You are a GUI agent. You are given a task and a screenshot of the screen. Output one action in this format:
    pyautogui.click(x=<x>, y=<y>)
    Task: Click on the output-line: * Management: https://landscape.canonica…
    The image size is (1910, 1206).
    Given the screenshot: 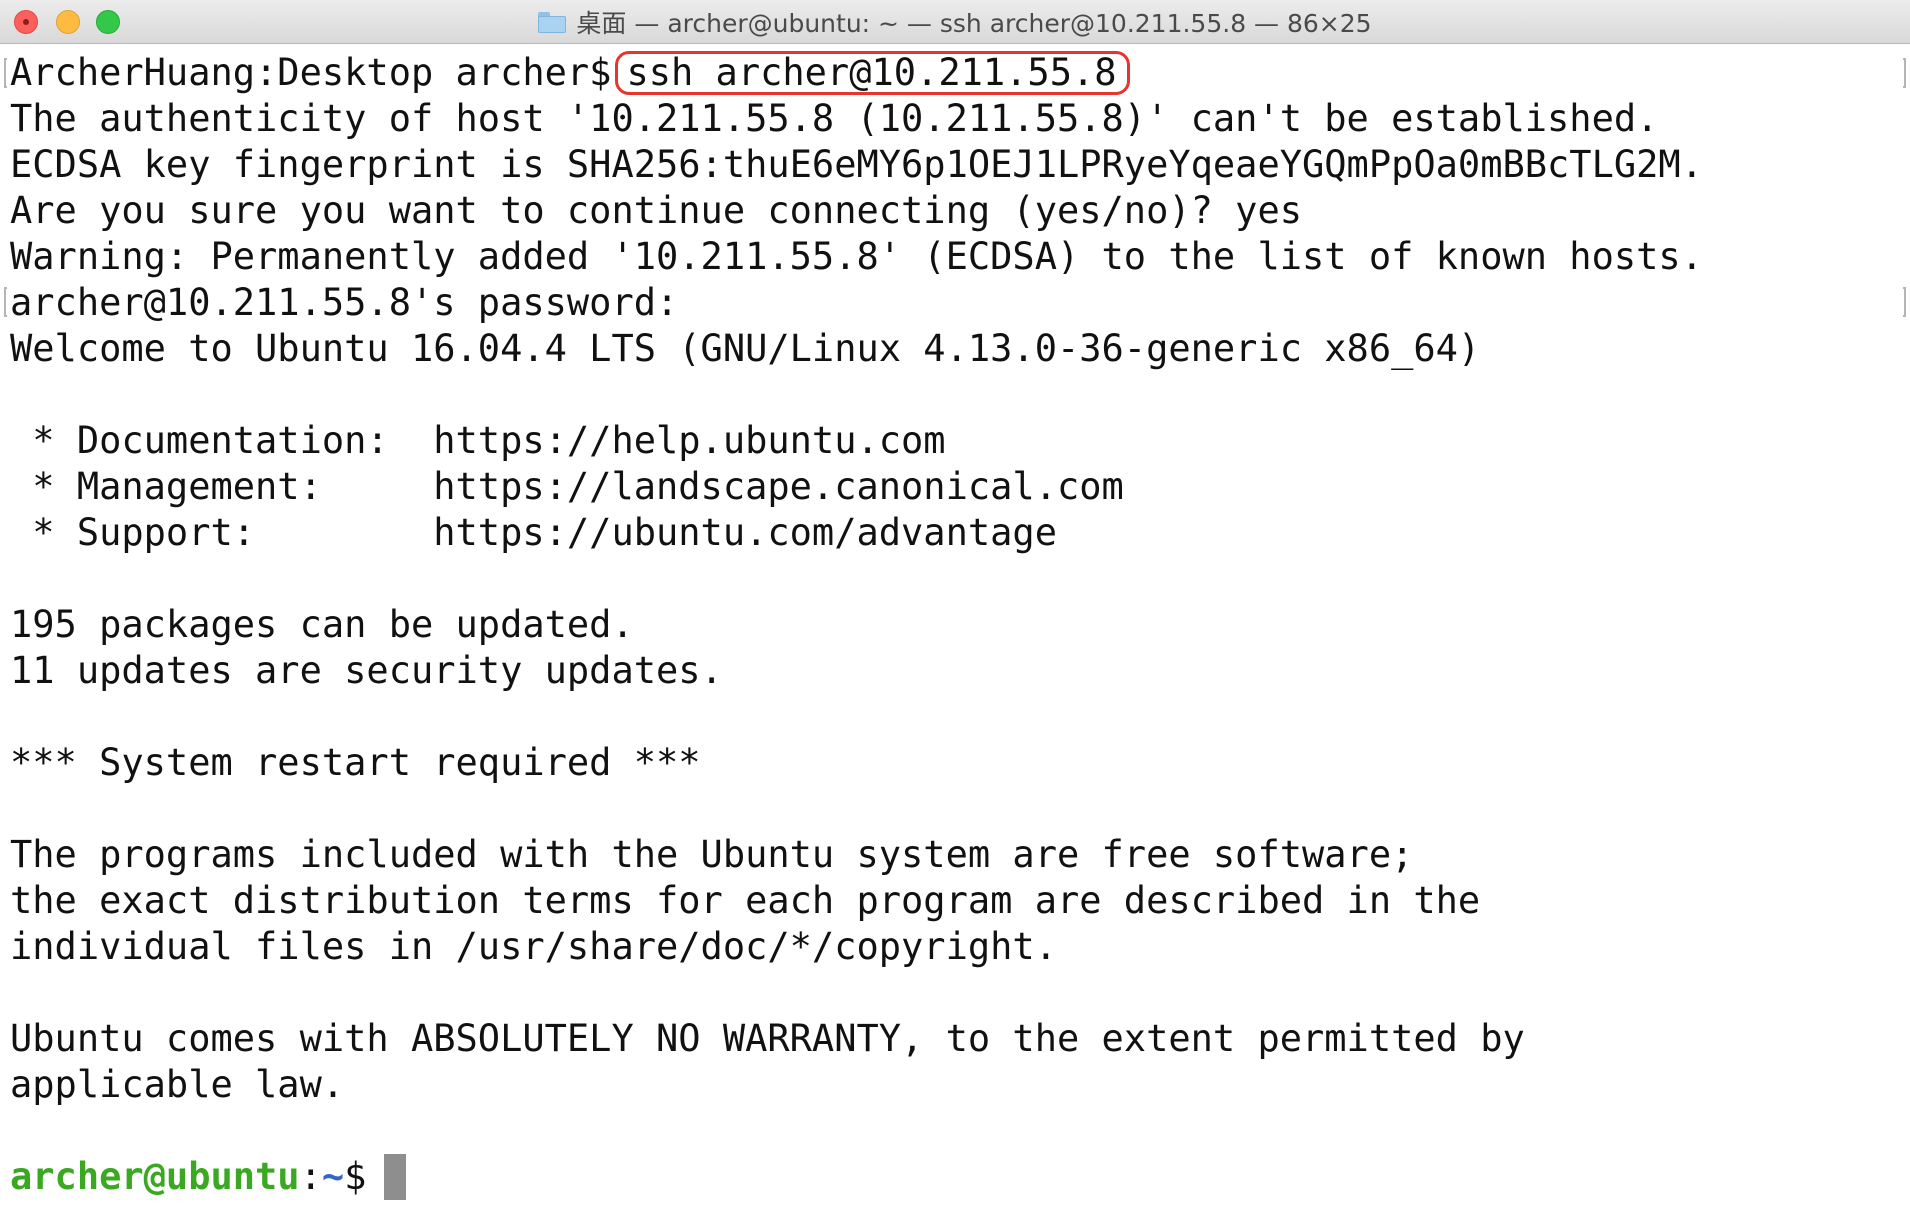 What is the action you would take?
    pyautogui.click(x=567, y=486)
    